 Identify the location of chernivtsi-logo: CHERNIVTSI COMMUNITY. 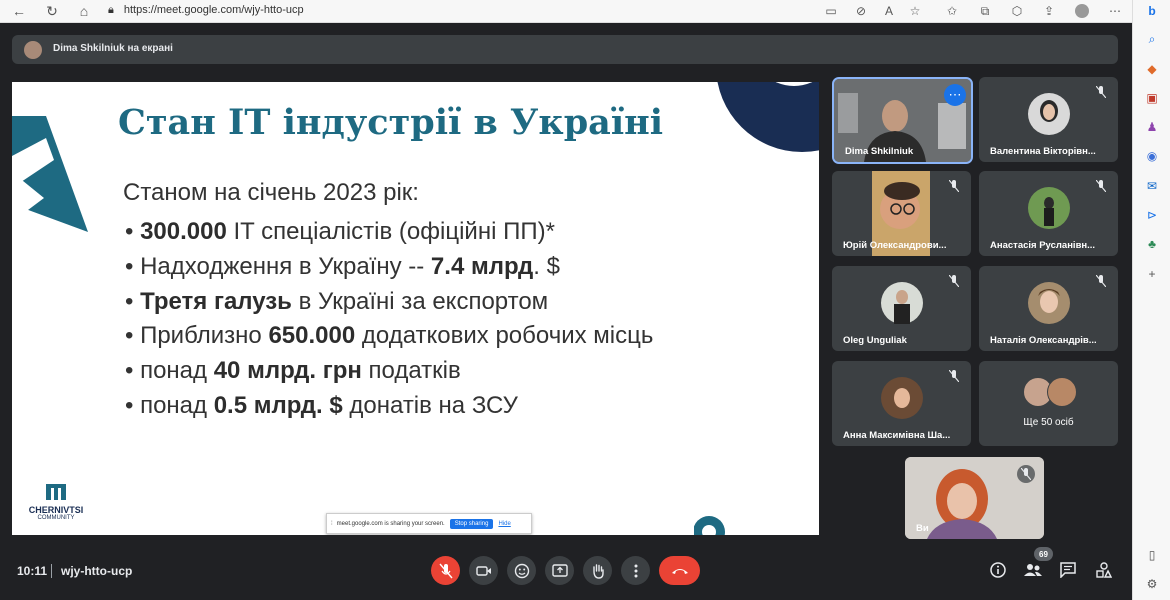
(56, 501).